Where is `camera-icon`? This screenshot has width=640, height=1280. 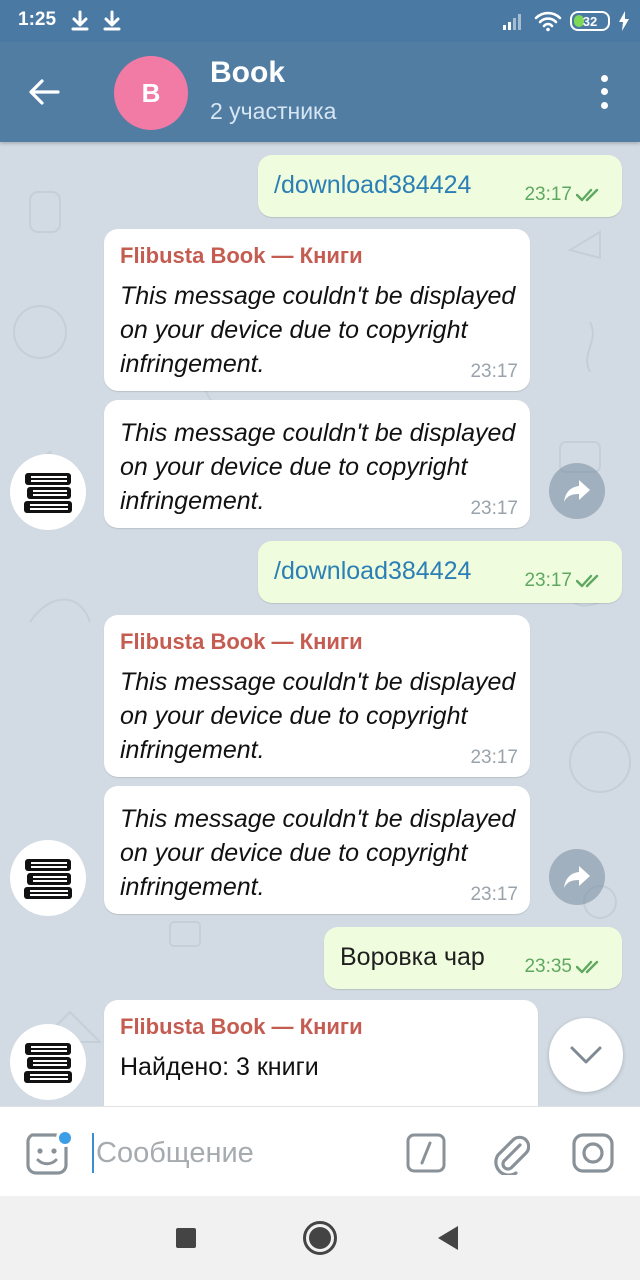
camera-icon is located at coordinates (593, 1153).